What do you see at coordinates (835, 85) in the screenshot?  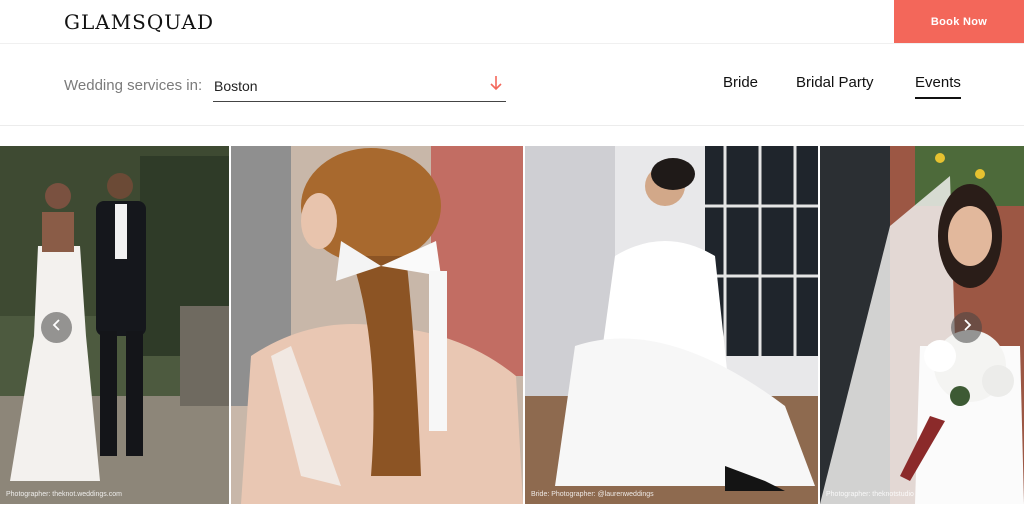 I see `tab-bridal-party: Bridal Party` at bounding box center [835, 85].